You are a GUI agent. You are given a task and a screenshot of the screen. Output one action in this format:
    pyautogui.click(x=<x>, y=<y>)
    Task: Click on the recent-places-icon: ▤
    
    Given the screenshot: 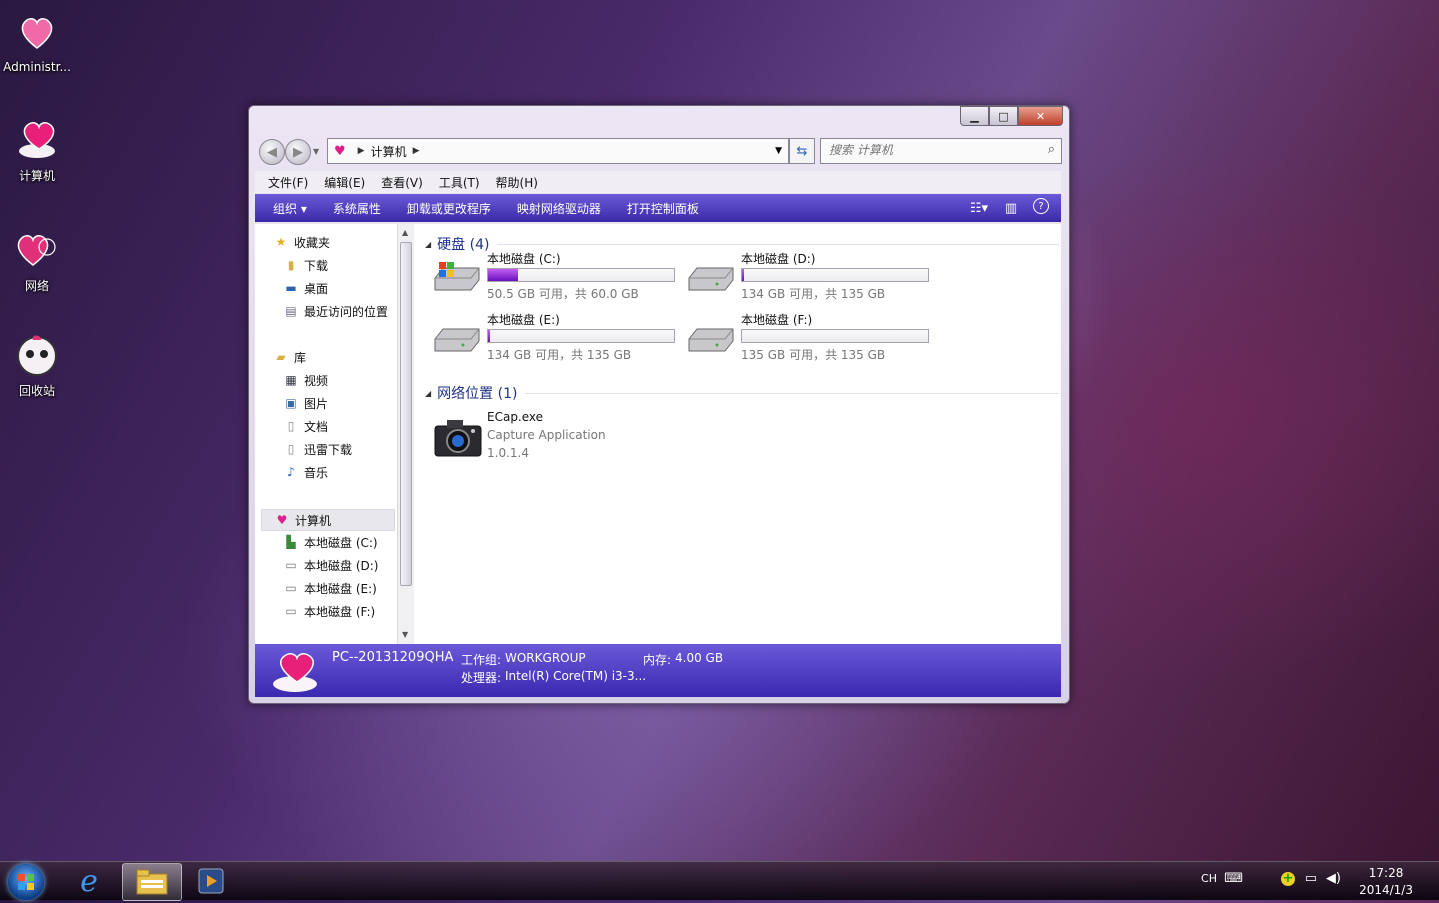 What is the action you would take?
    pyautogui.click(x=291, y=311)
    